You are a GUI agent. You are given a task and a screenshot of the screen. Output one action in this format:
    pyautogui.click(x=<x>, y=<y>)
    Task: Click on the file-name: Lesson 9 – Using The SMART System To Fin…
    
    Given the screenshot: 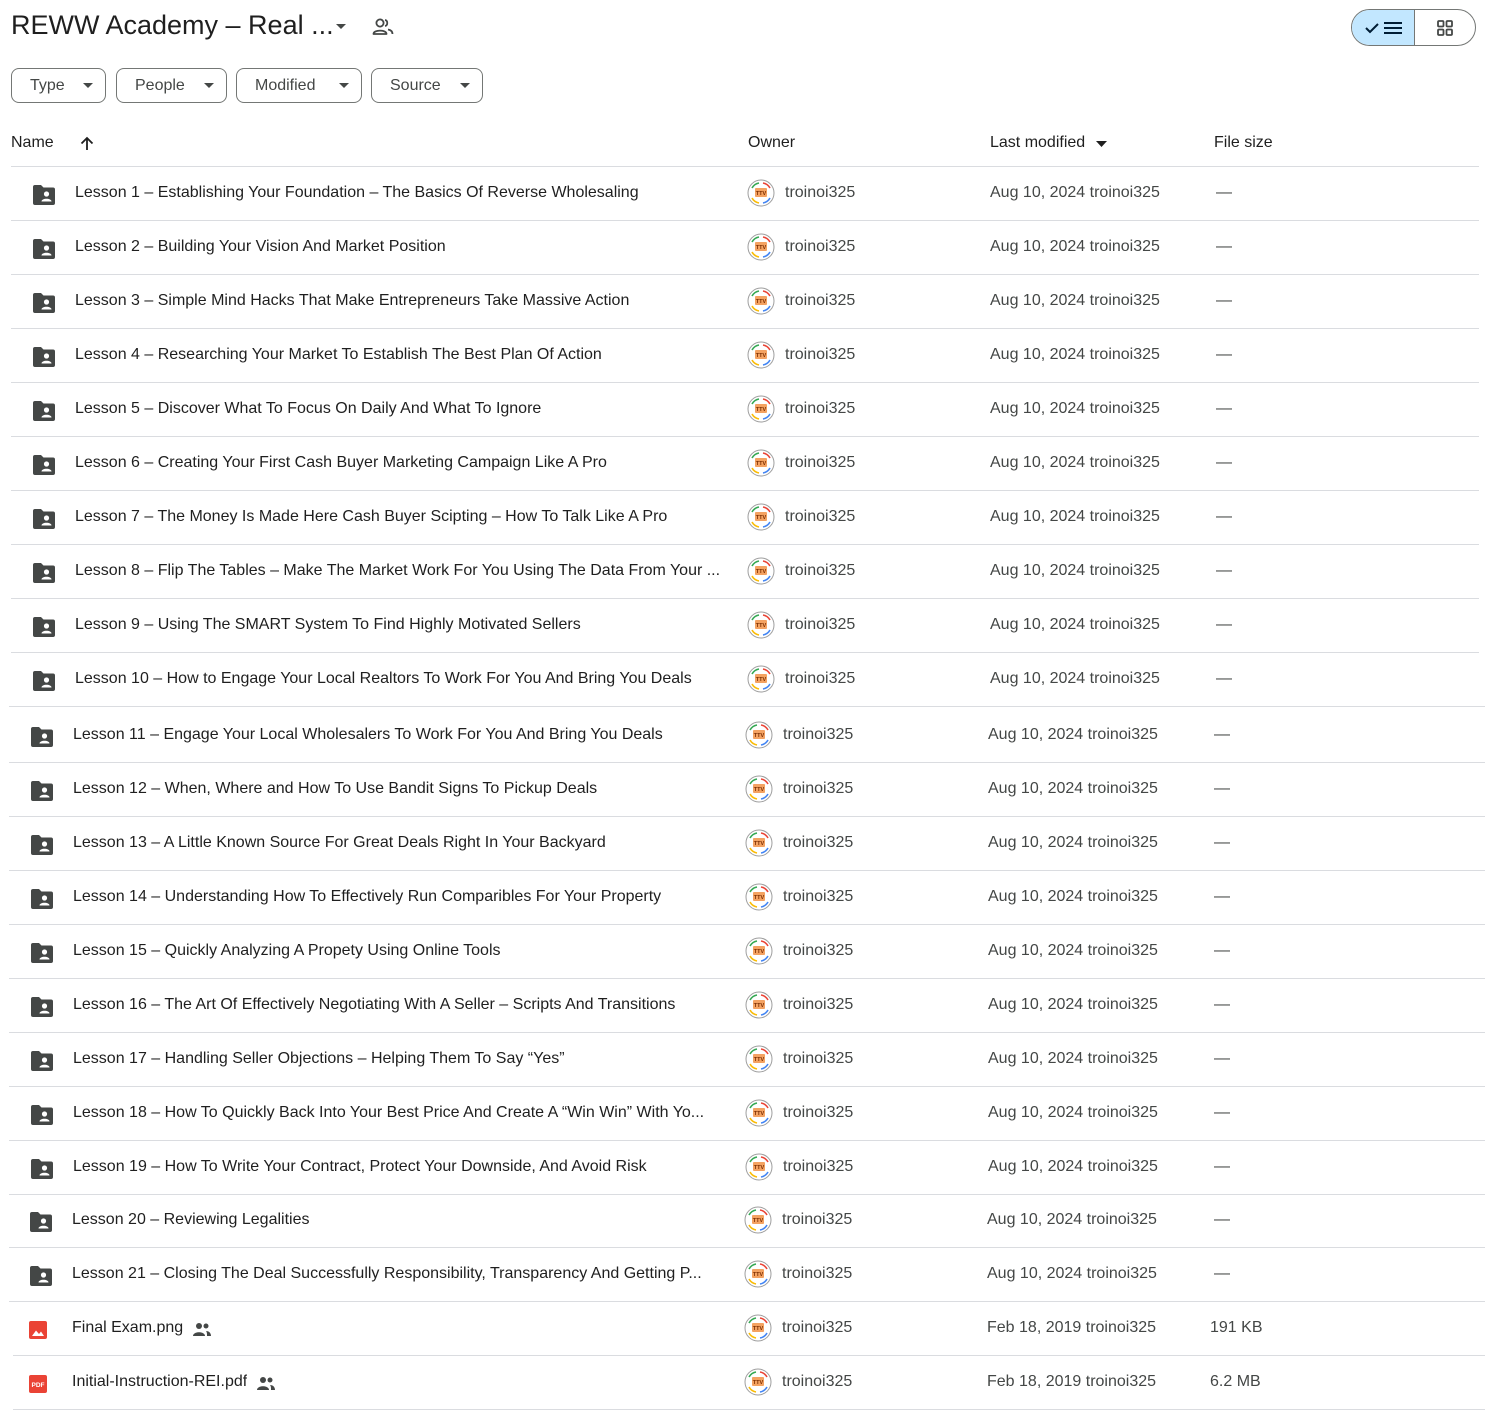 What is the action you would take?
    pyautogui.click(x=328, y=625)
    